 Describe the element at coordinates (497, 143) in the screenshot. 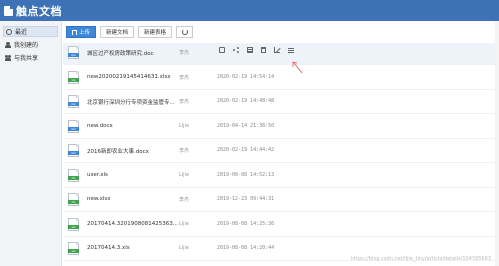

I see `scrollbar` at that location.